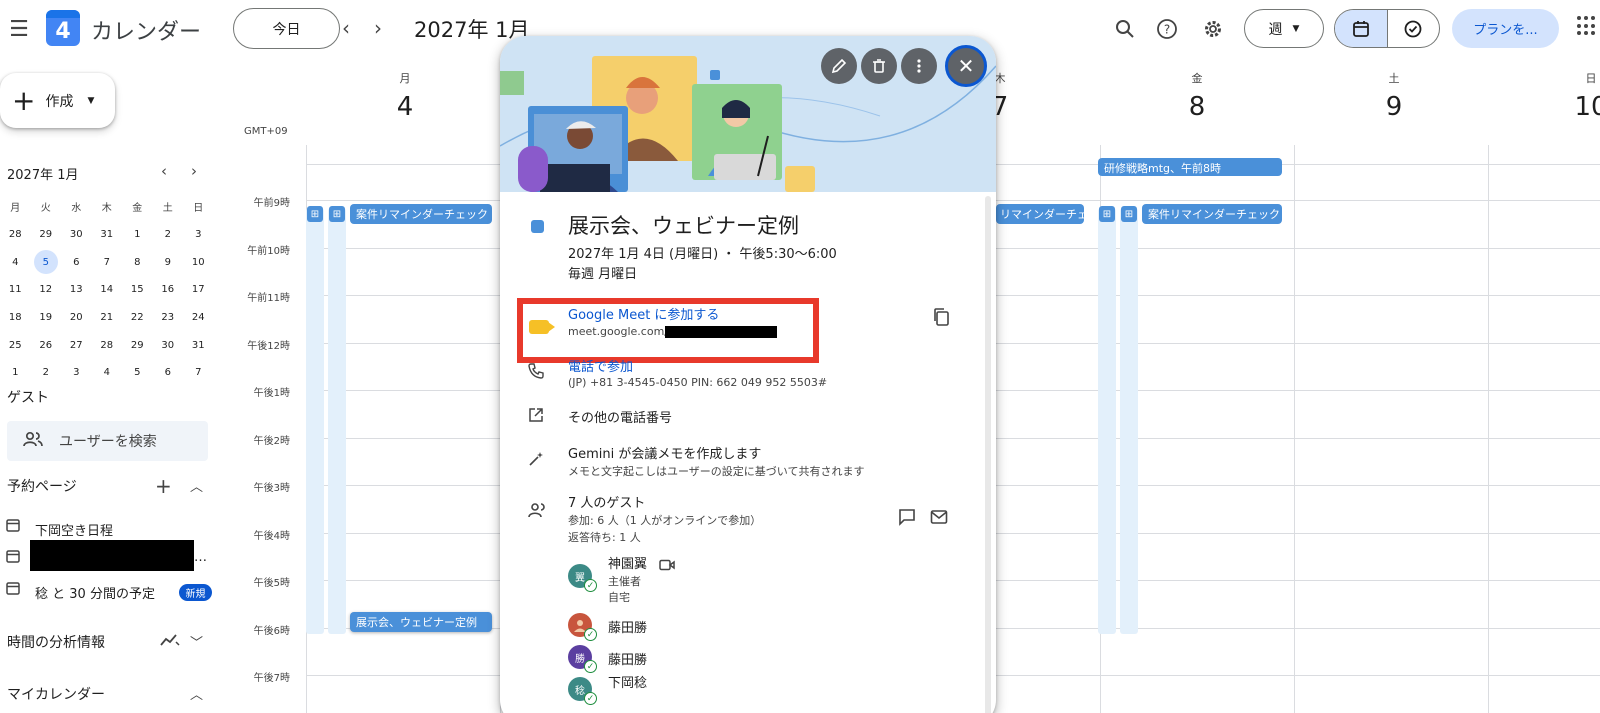 Image resolution: width=1600 pixels, height=713 pixels. What do you see at coordinates (168, 290) in the screenshot?
I see `mini-day: 16` at bounding box center [168, 290].